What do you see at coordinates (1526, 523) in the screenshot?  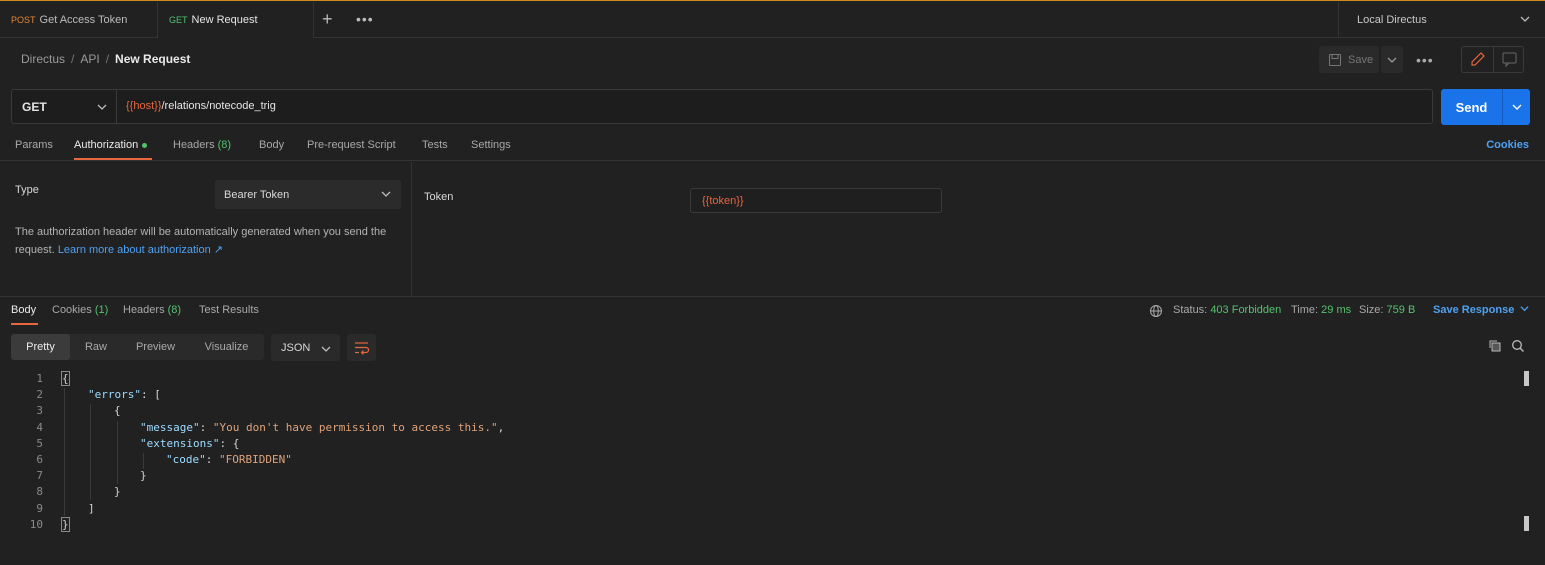 I see `scrollbar-bottom-marker` at bounding box center [1526, 523].